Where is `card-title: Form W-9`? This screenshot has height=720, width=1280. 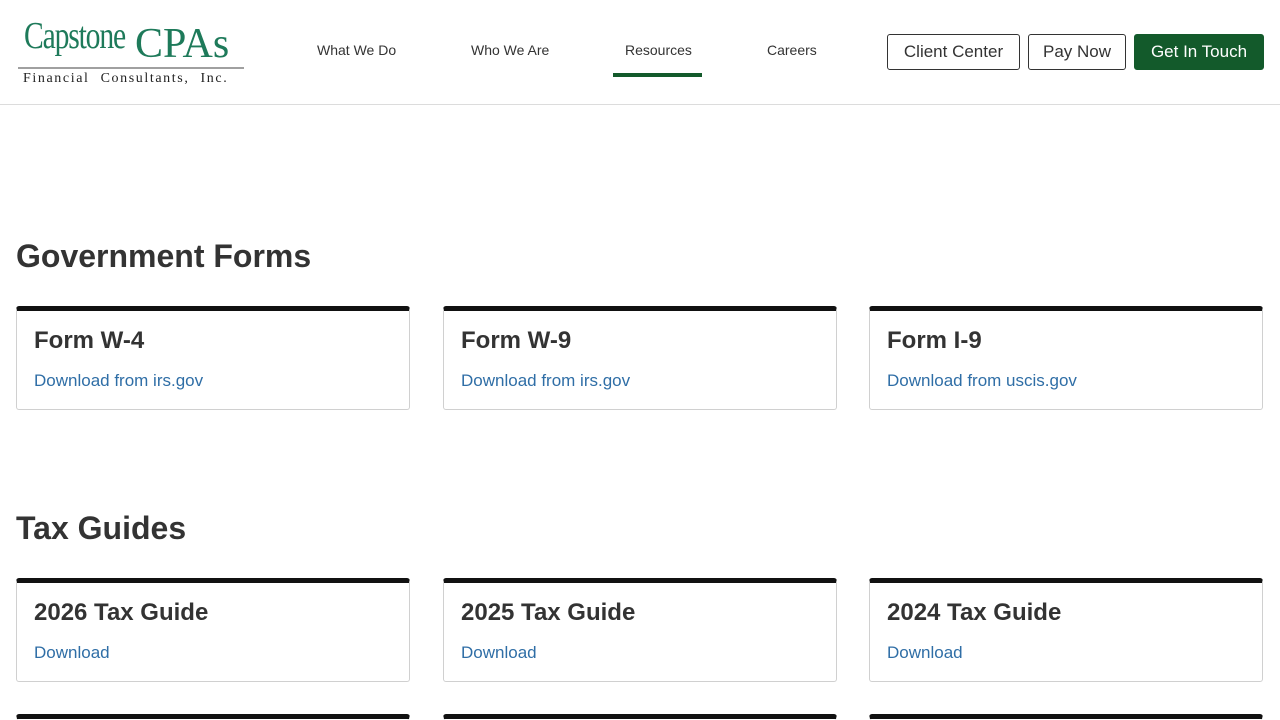
card-title: Form W-9 is located at coordinates (516, 340).